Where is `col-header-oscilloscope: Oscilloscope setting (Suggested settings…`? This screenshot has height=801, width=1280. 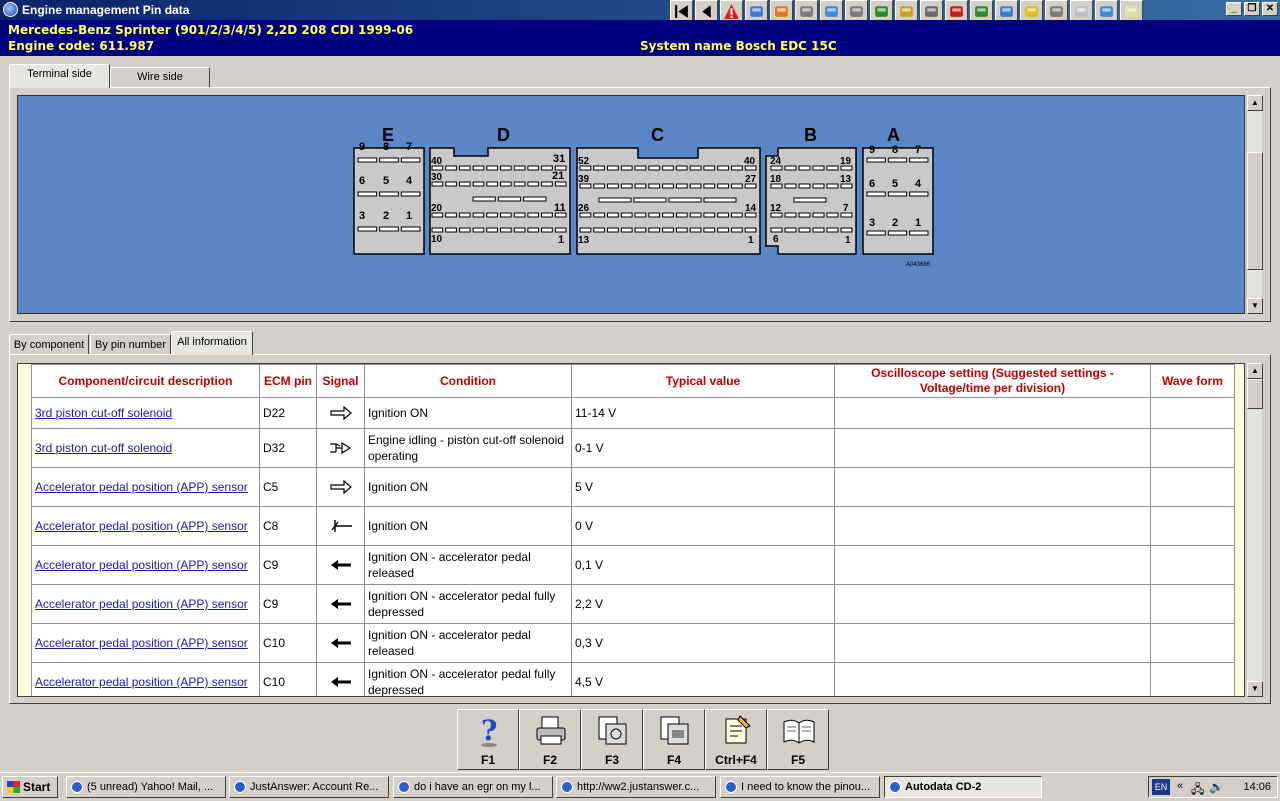 col-header-oscilloscope: Oscilloscope setting (Suggested settings… is located at coordinates (992, 381).